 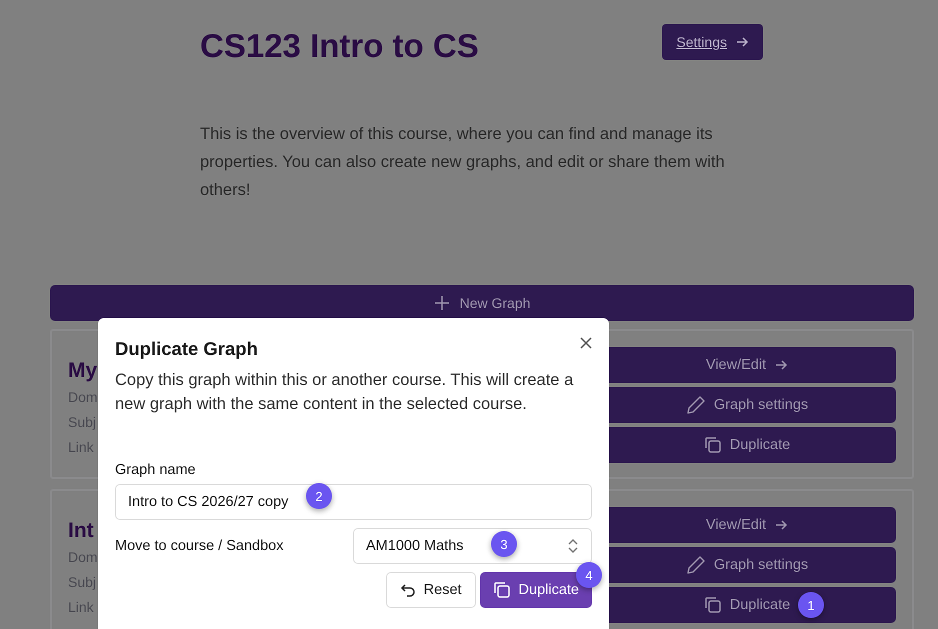 I want to click on dialog-description: Copy this graph within this or another course. This will create a new graph with the same content in the selected course., so click(x=344, y=392).